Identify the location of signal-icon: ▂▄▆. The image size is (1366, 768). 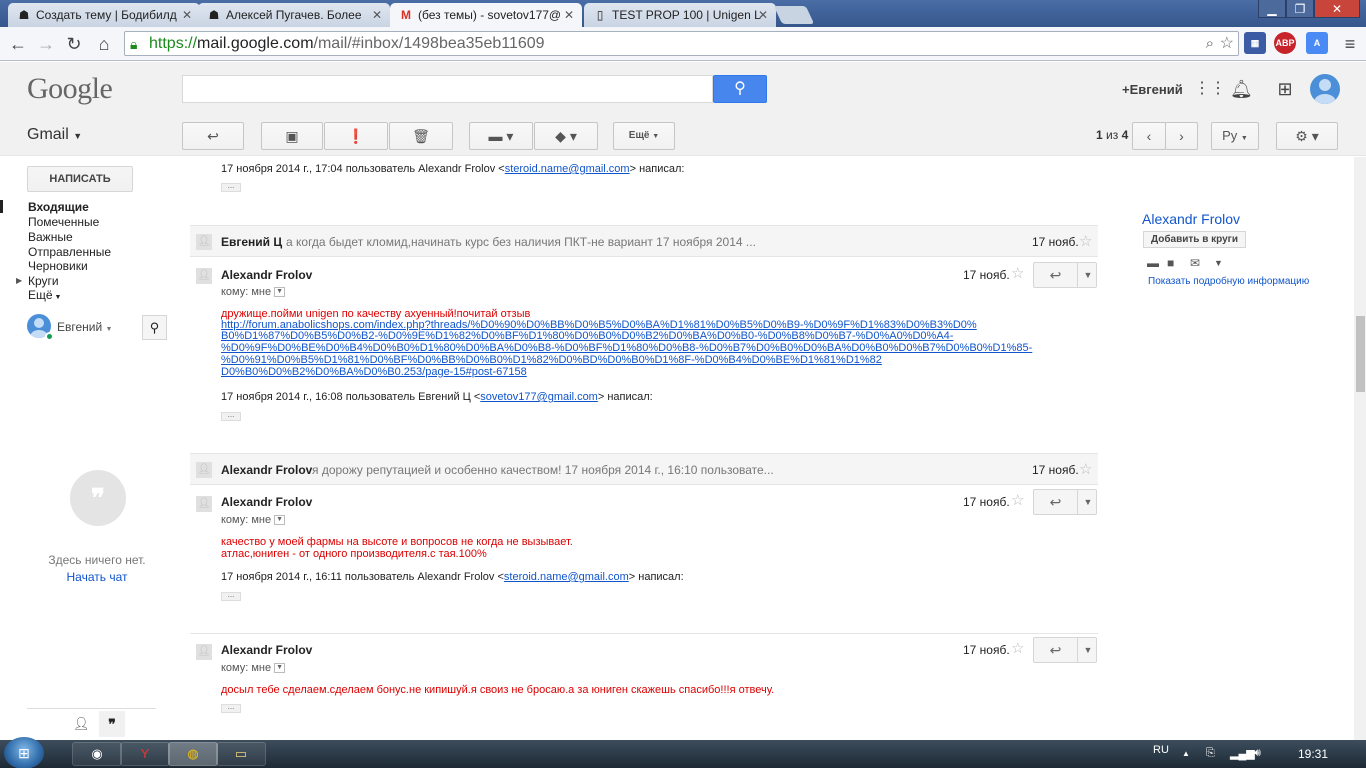
(1242, 753).